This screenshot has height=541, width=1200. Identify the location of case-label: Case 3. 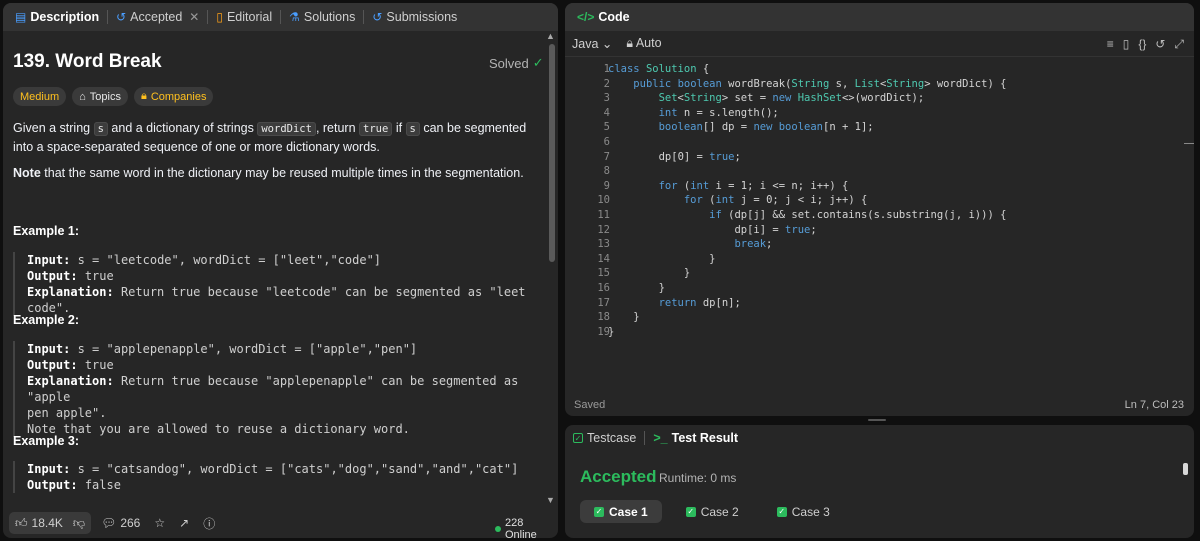
(810, 511).